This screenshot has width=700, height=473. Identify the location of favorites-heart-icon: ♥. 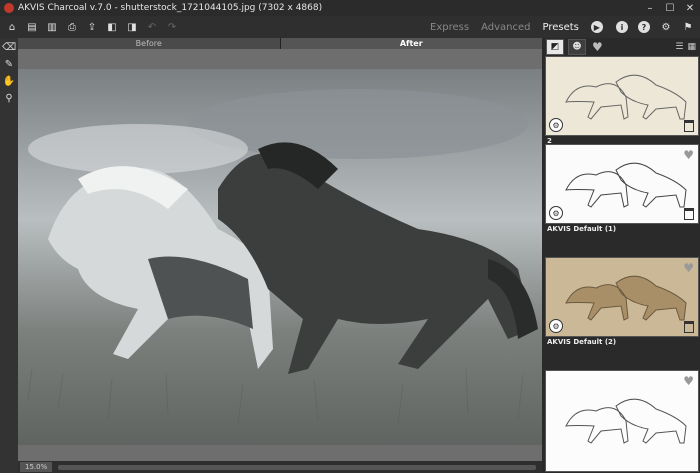
(597, 47).